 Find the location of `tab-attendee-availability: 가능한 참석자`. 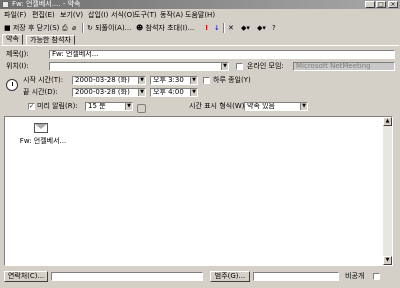

tab-attendee-availability: 가능한 참석자 is located at coordinates (50, 40).